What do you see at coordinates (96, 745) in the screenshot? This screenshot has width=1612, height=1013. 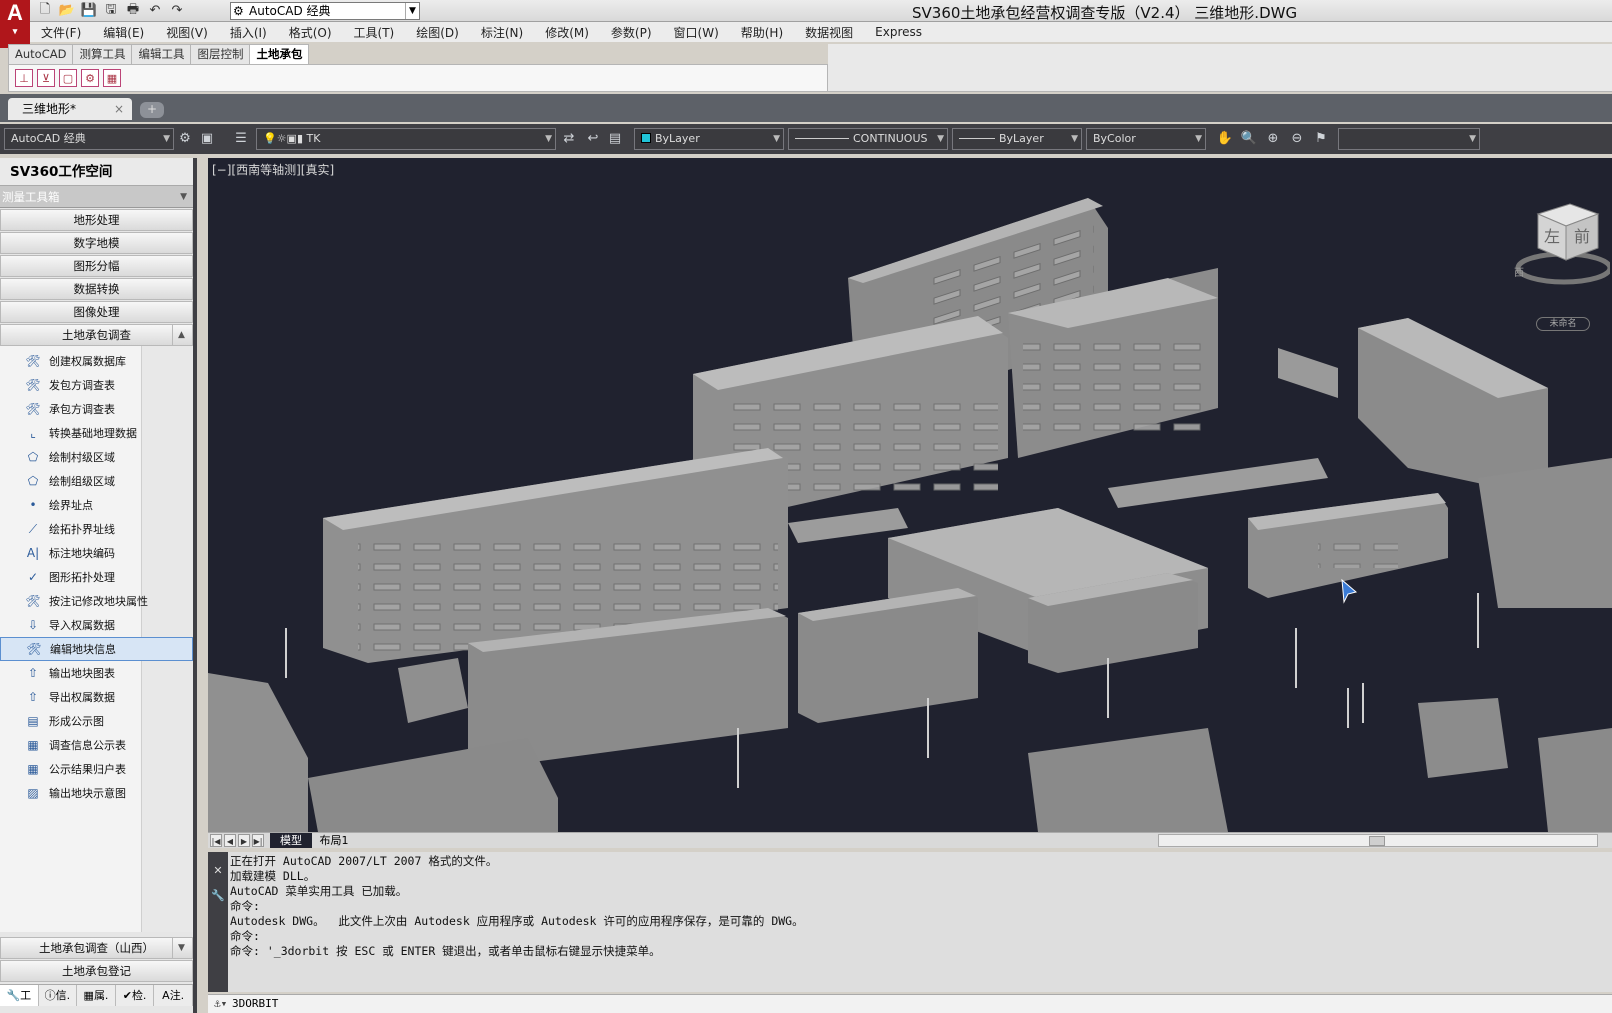 I see `tool-public-info-table: ▦ 调查信息公示表` at bounding box center [96, 745].